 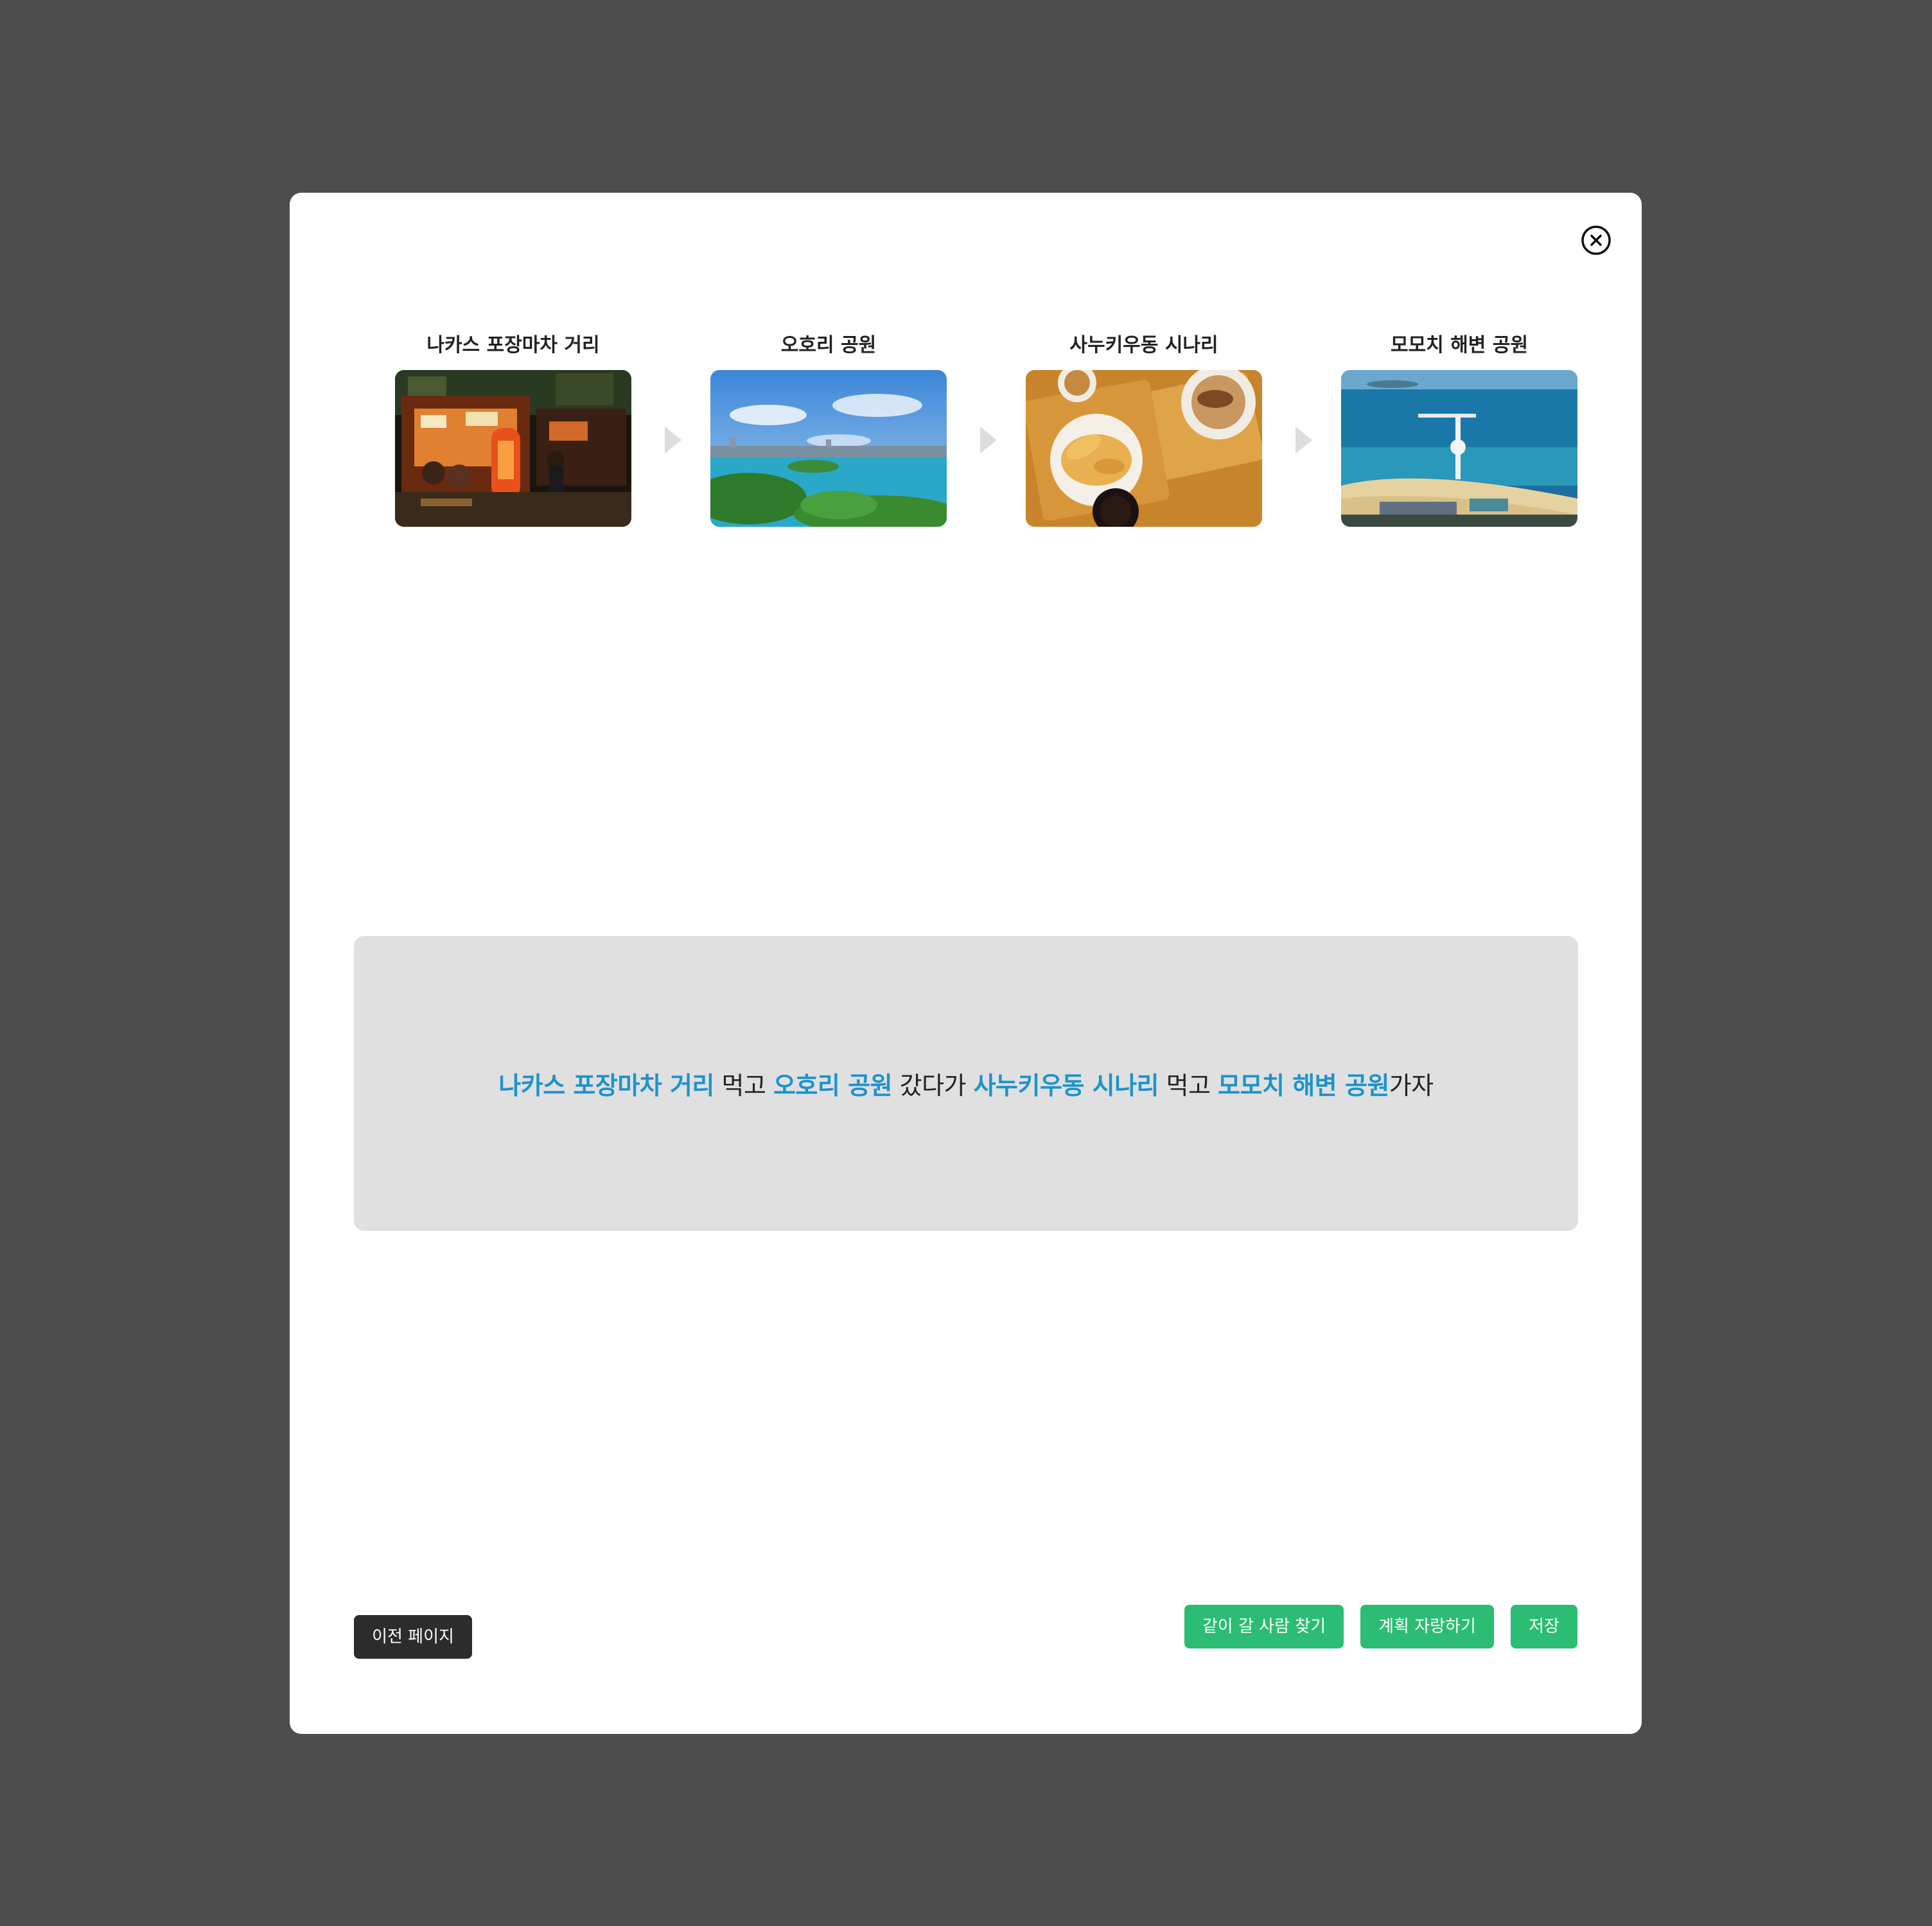 What do you see at coordinates (1188, 1086) in the screenshot?
I see `summary-connector-3: 먹고` at bounding box center [1188, 1086].